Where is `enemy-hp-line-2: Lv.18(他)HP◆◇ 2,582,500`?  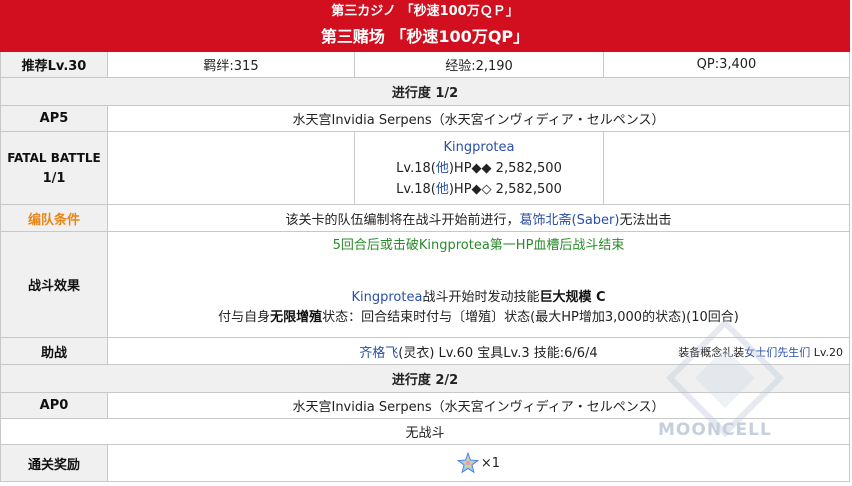 enemy-hp-line-2: Lv.18(他)HP◆◇ 2,582,500 is located at coordinates (479, 189).